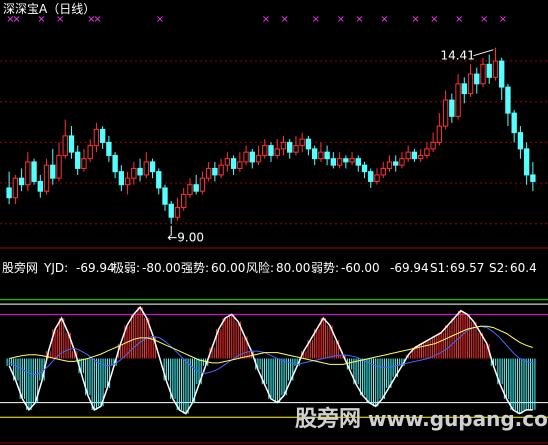  Describe the element at coordinates (260, 267) in the screenshot. I see `fengxian-label: 风险:` at that location.